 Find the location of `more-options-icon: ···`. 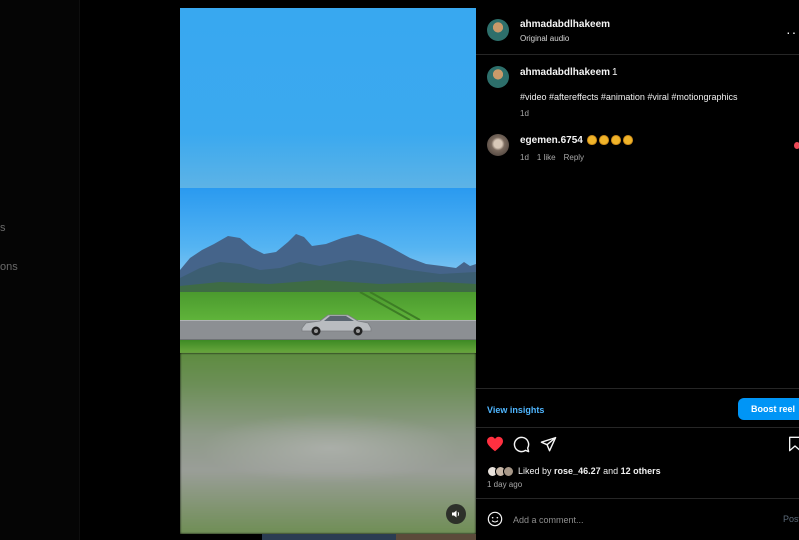

more-options-icon: ··· is located at coordinates (792, 32).